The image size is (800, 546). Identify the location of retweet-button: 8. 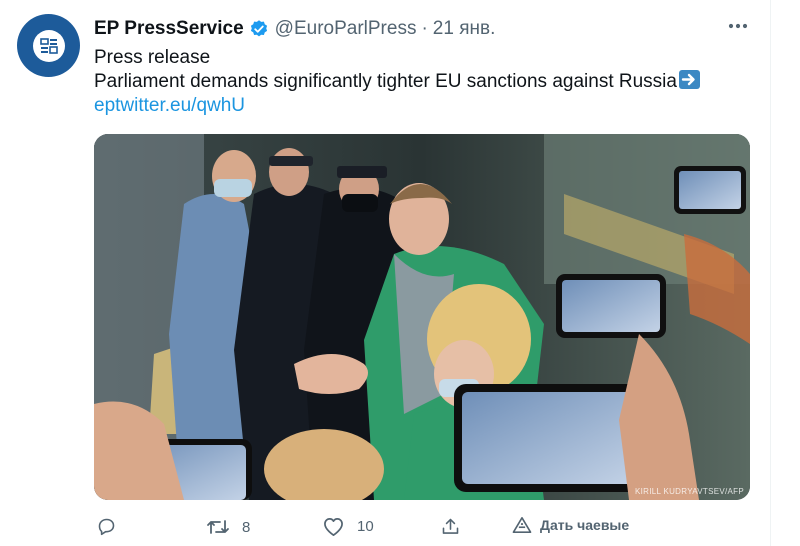
(228, 527).